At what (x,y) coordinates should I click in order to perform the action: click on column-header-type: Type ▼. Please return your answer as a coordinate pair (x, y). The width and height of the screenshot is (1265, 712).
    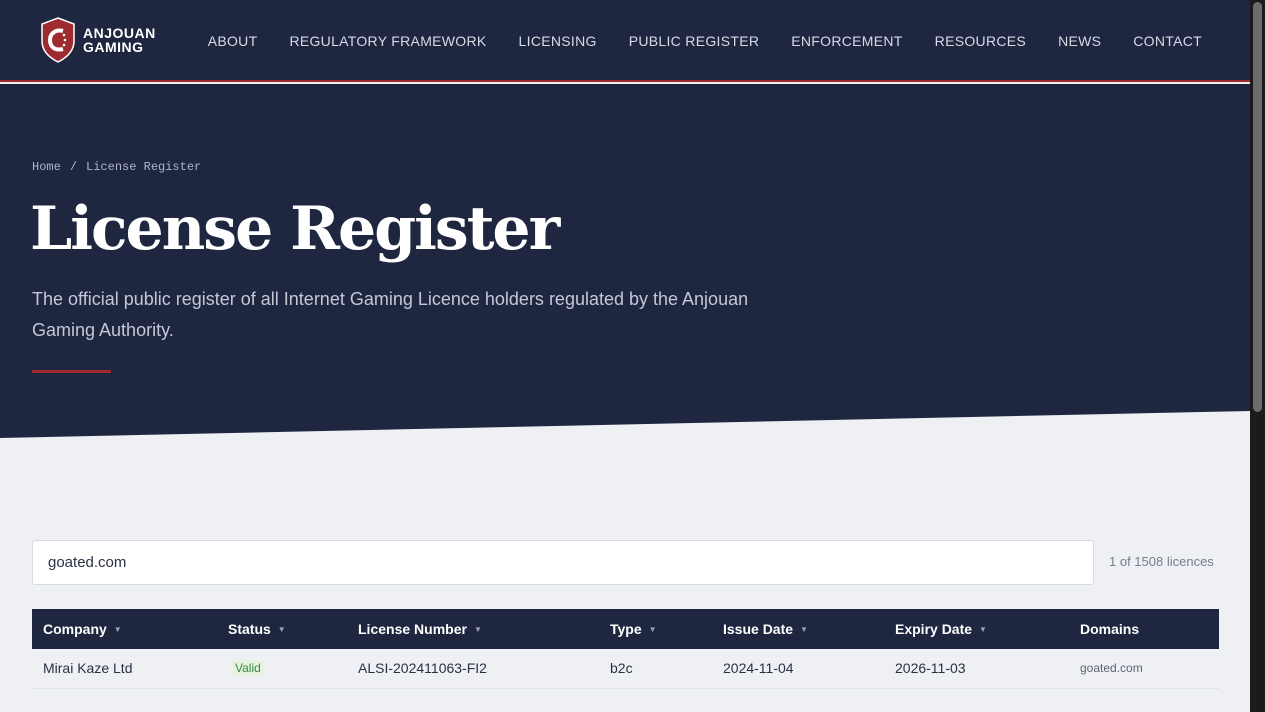
    Looking at the image, I should click on (633, 629).